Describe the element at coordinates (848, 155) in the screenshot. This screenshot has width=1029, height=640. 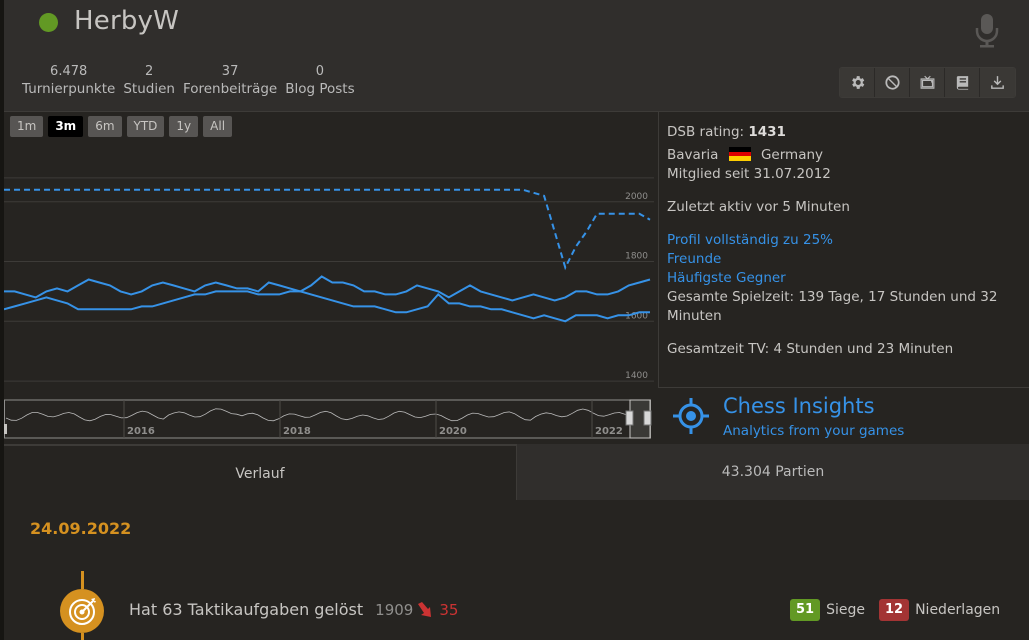
I see `location: Bavaria Germany` at that location.